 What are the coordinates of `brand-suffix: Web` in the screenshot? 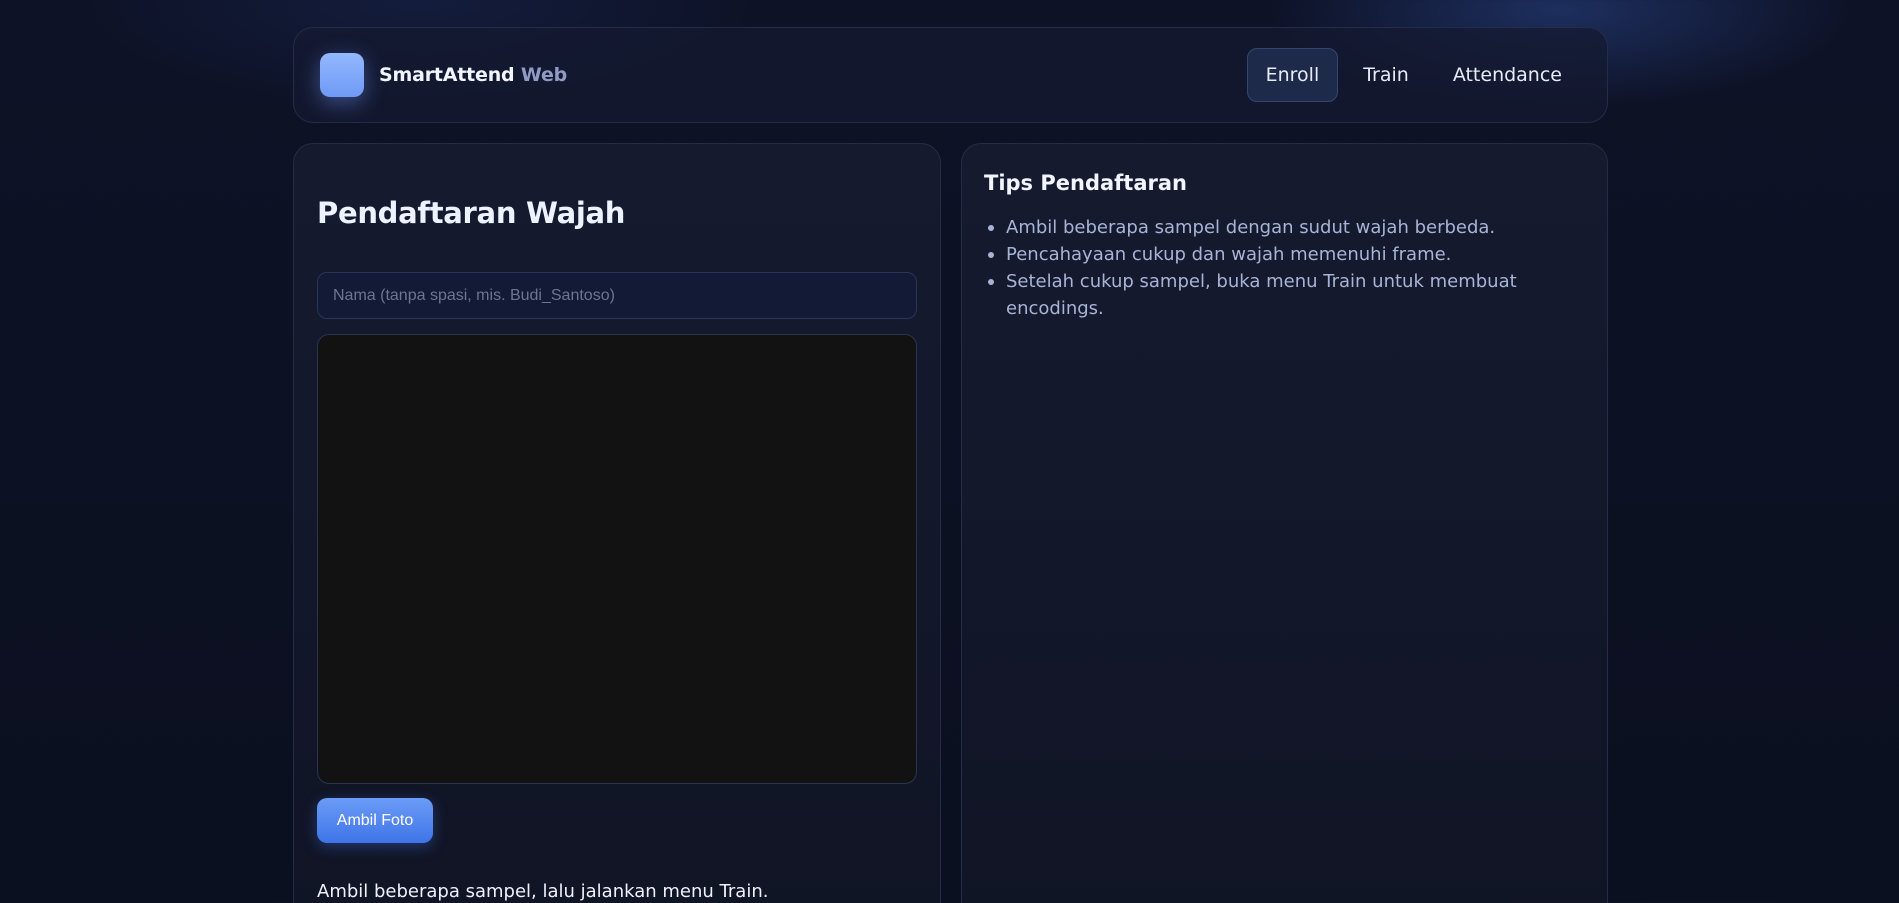 It's located at (544, 75).